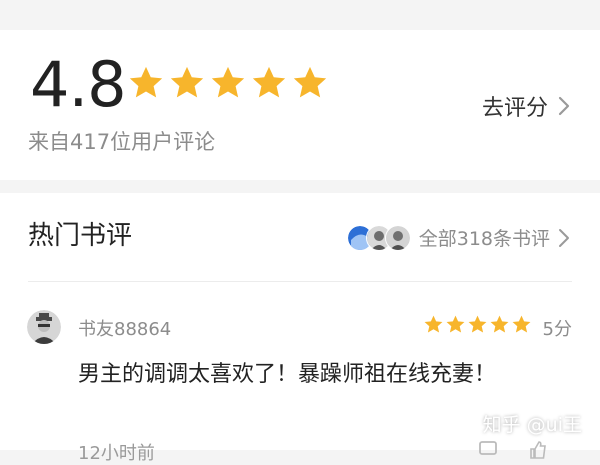  Describe the element at coordinates (557, 329) in the screenshot. I see `review-score: 5分` at that location.